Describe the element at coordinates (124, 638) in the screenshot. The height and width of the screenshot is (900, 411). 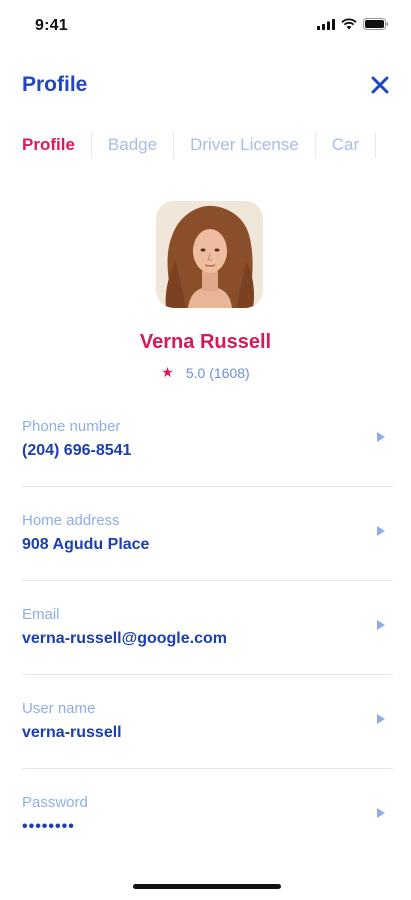
I see `field-value: verna-russell@google.com` at that location.